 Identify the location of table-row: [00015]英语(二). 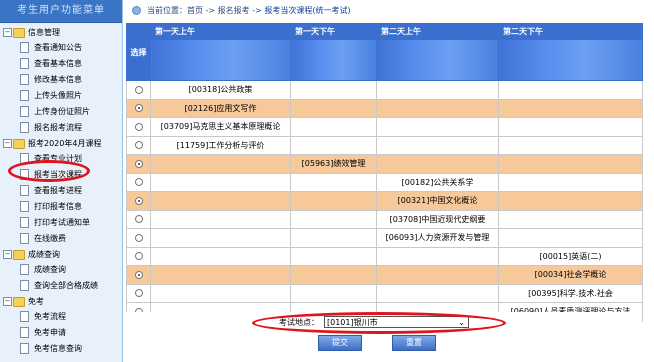
(384, 256).